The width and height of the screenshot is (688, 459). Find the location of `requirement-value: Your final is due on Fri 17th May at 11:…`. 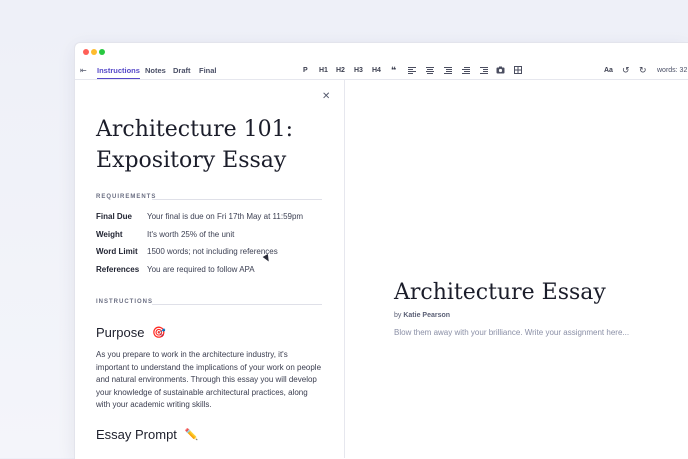

requirement-value: Your final is due on Fri 17th May at 11:… is located at coordinates (225, 216).